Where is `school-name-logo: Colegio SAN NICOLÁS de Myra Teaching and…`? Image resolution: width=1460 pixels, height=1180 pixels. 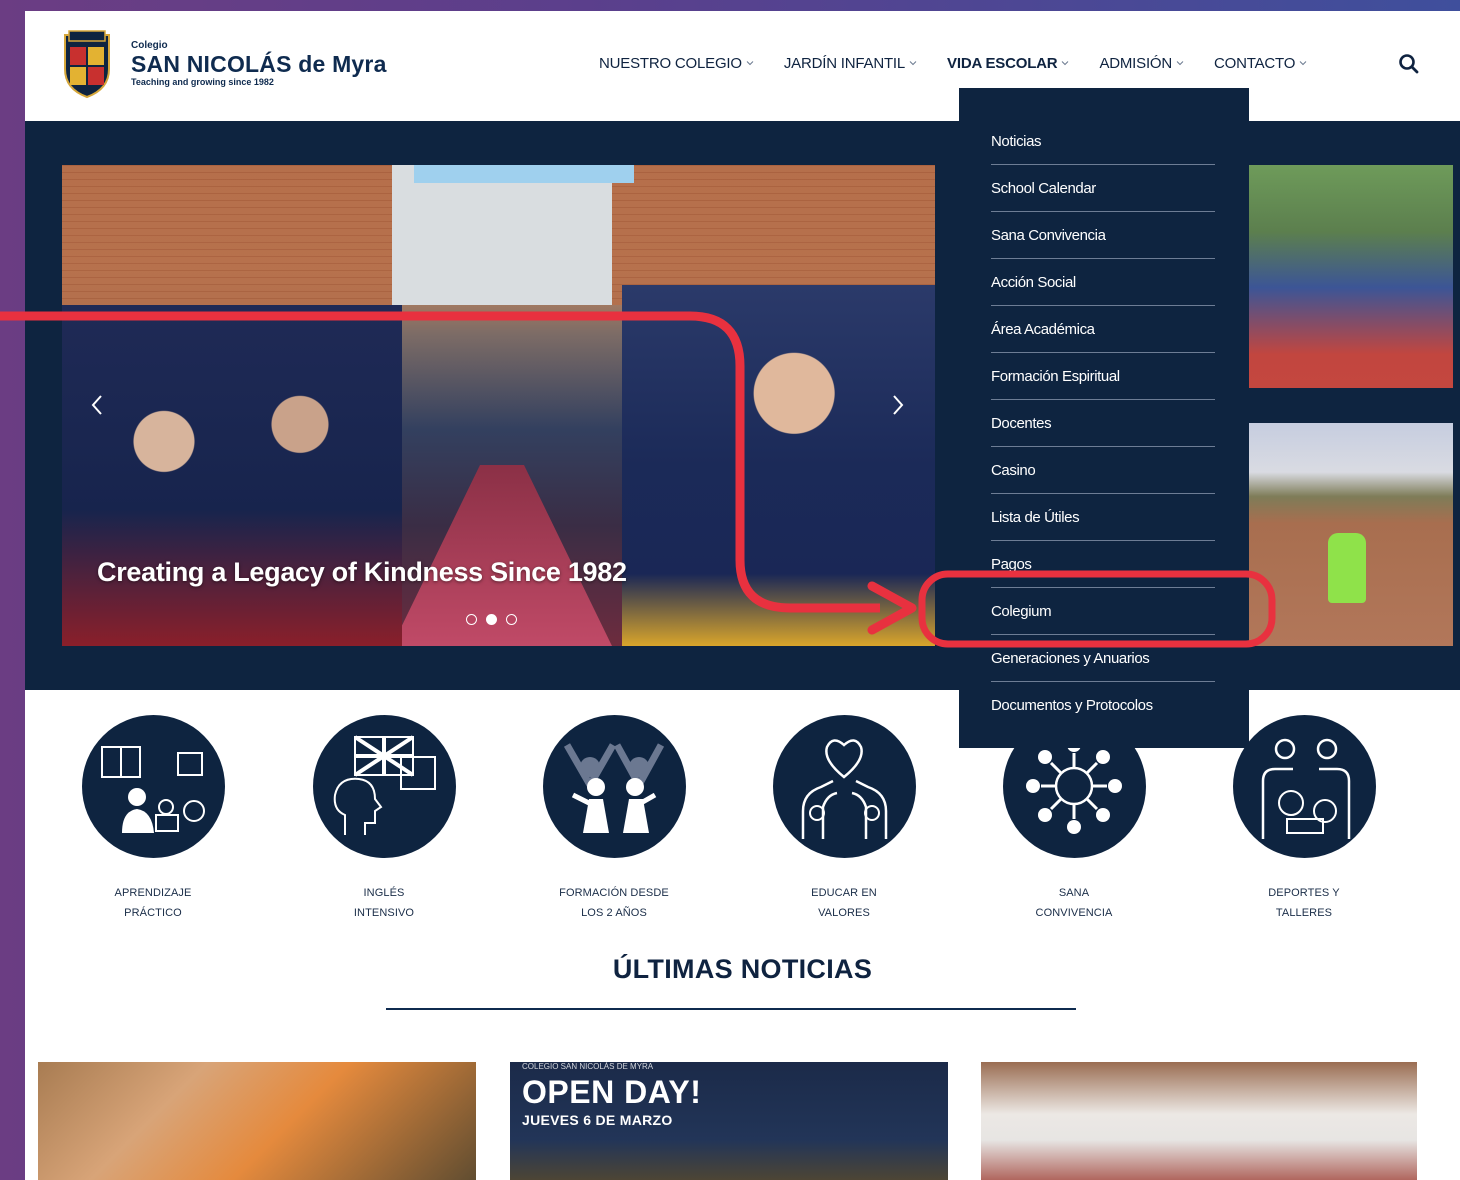
school-name-logo: Colegio SAN NICOLÁS de Myra Teaching and… is located at coordinates (259, 64).